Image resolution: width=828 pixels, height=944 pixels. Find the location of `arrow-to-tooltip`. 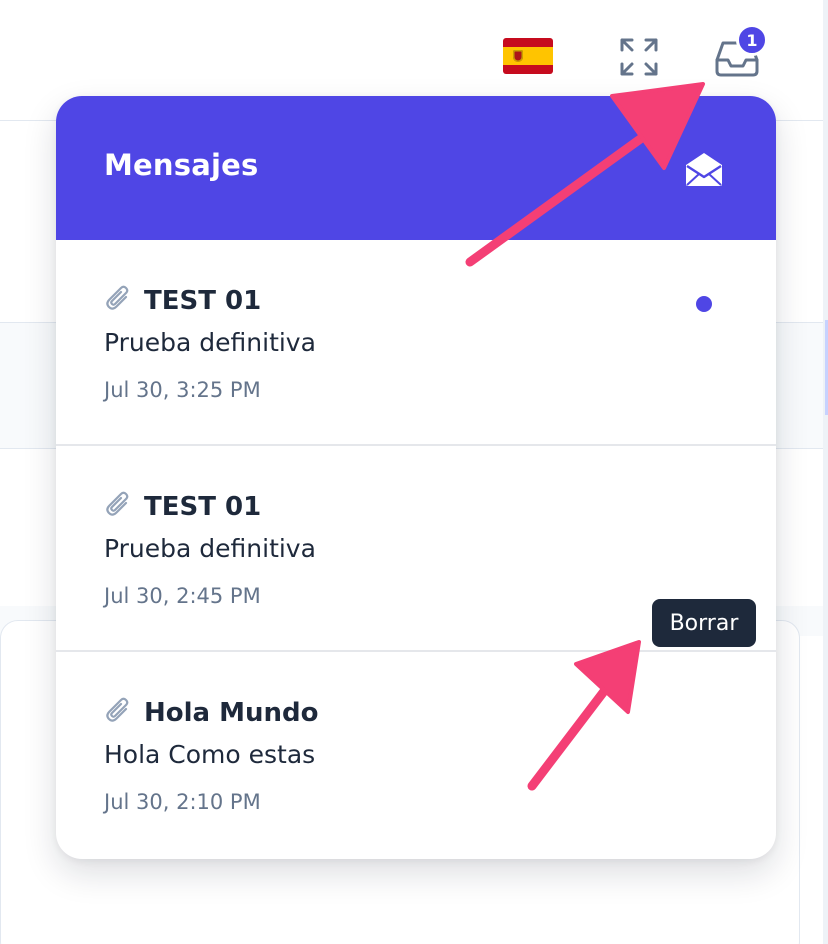

arrow-to-tooltip is located at coordinates (584, 715).